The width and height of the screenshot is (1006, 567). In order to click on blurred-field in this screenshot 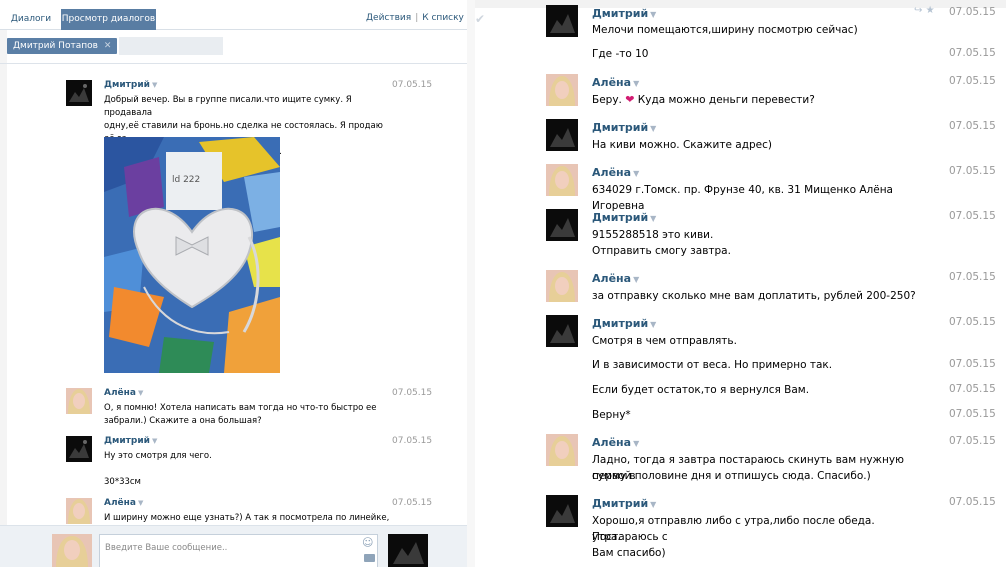, I will do `click(171, 46)`.